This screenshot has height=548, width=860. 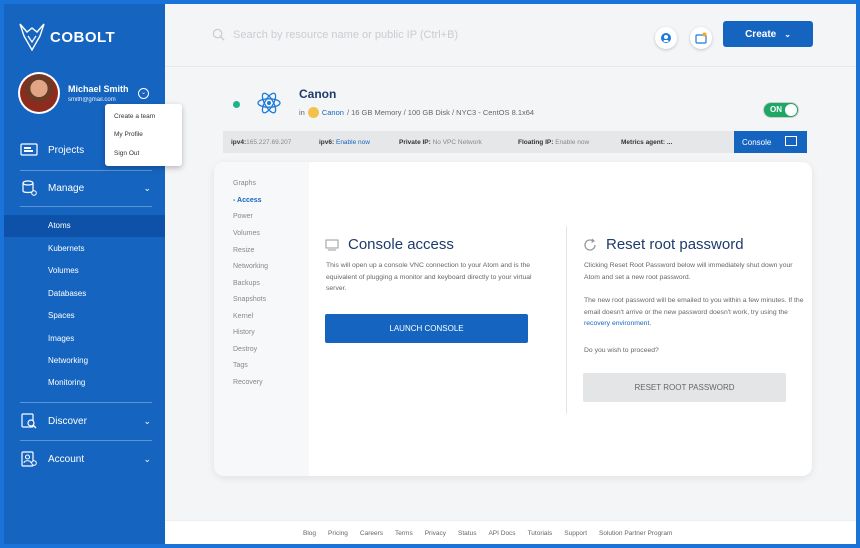 I want to click on footer-link-solution-partner: Solution Partner Program, so click(x=635, y=533).